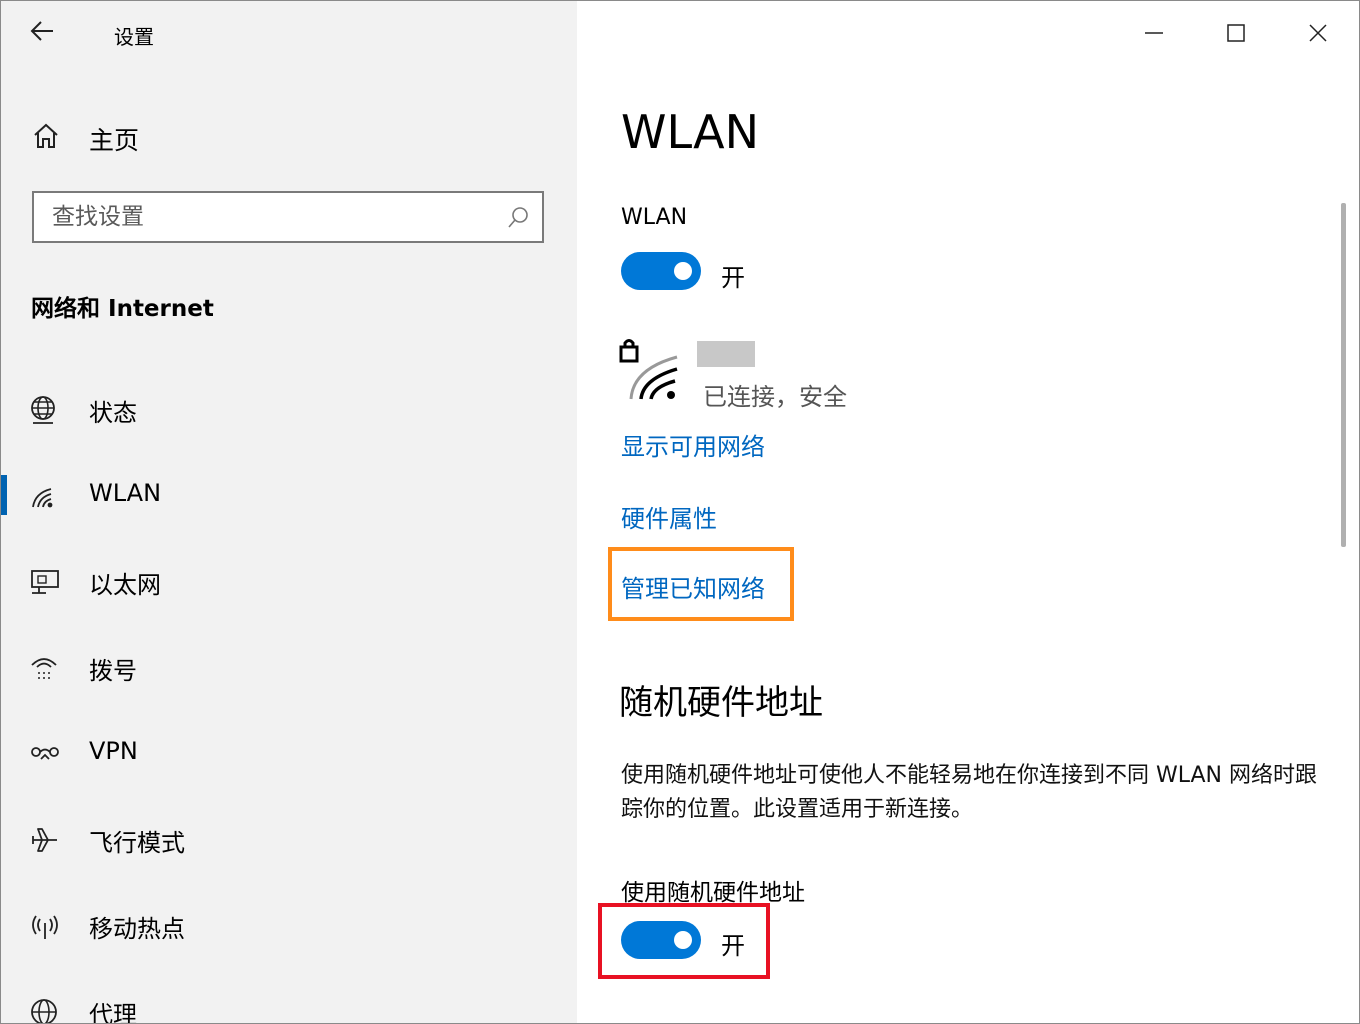  What do you see at coordinates (289, 667) in the screenshot?
I see `sidebar-item-dialup: 拨号` at bounding box center [289, 667].